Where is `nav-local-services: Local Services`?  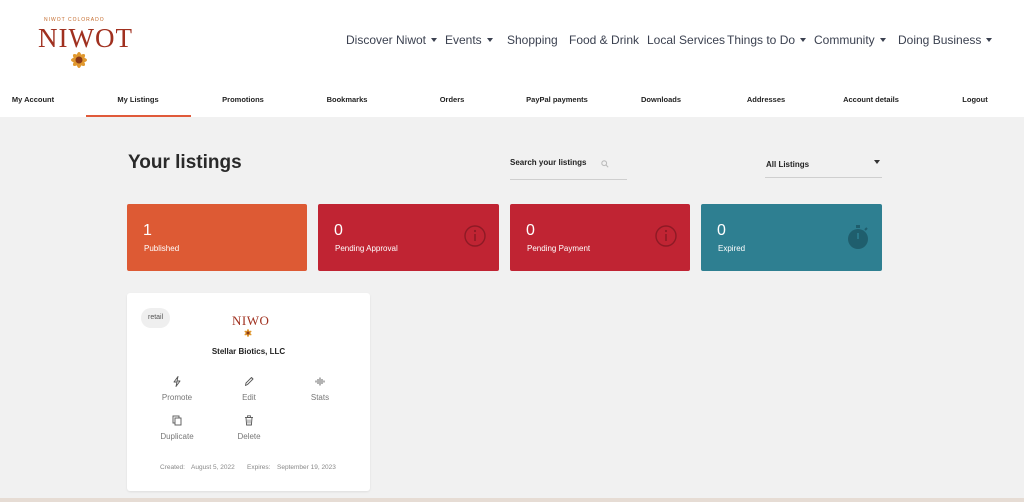
nav-local-services: Local Services is located at coordinates (686, 40).